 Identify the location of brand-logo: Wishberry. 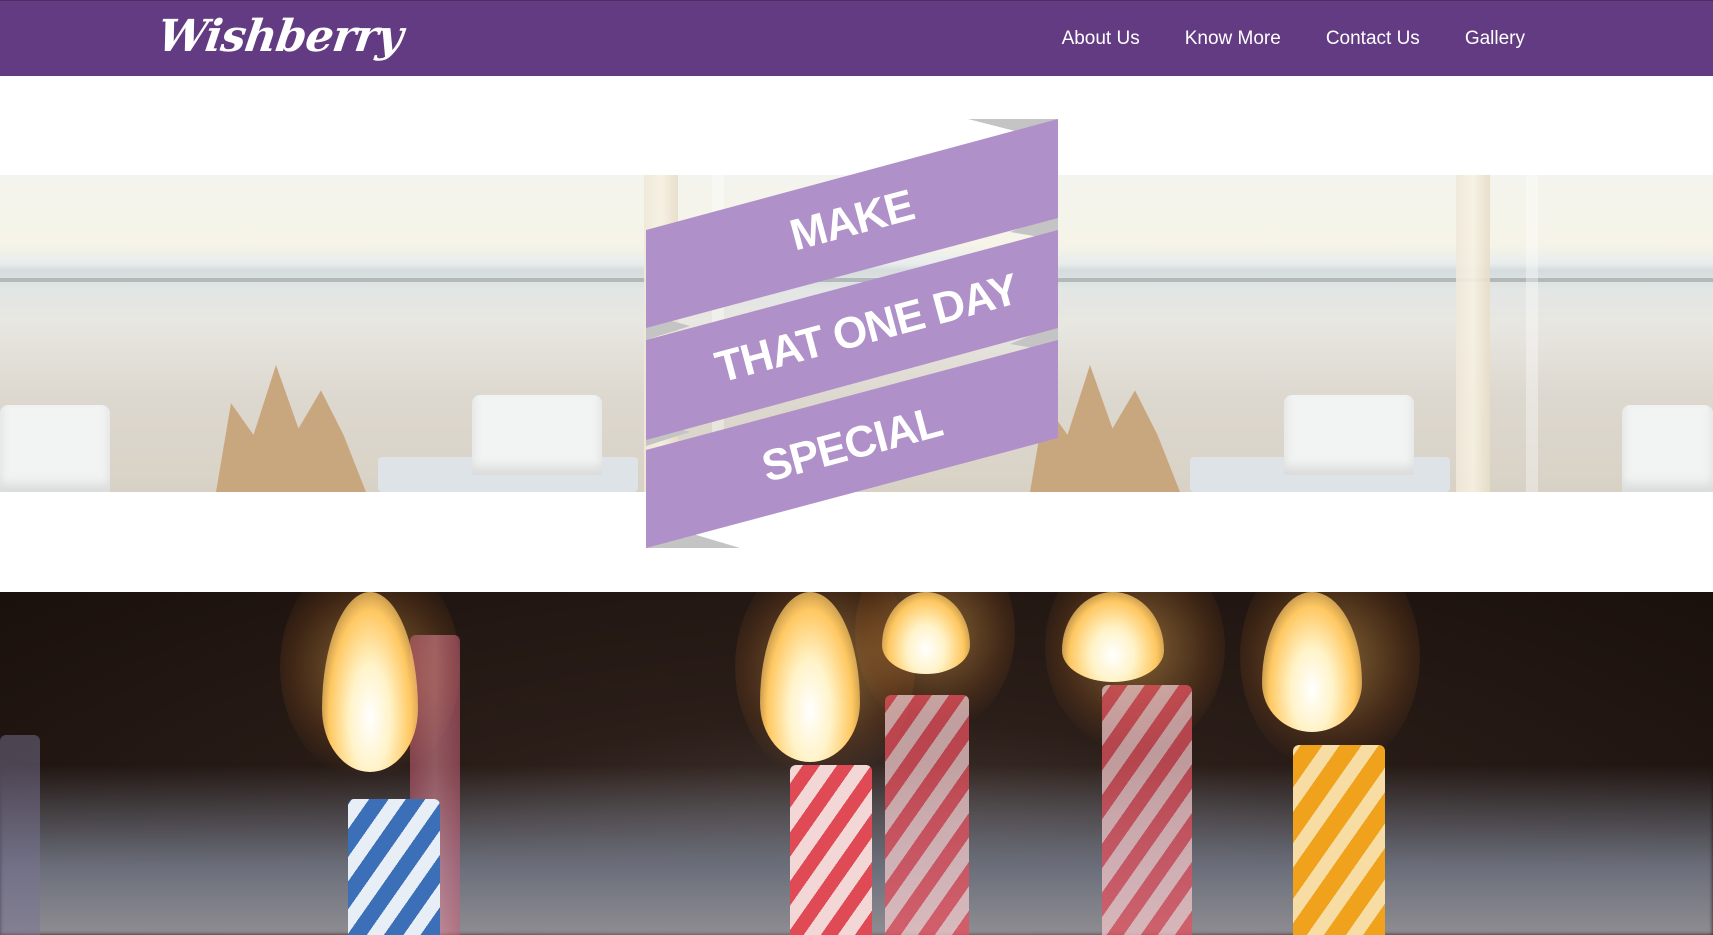
(280, 37).